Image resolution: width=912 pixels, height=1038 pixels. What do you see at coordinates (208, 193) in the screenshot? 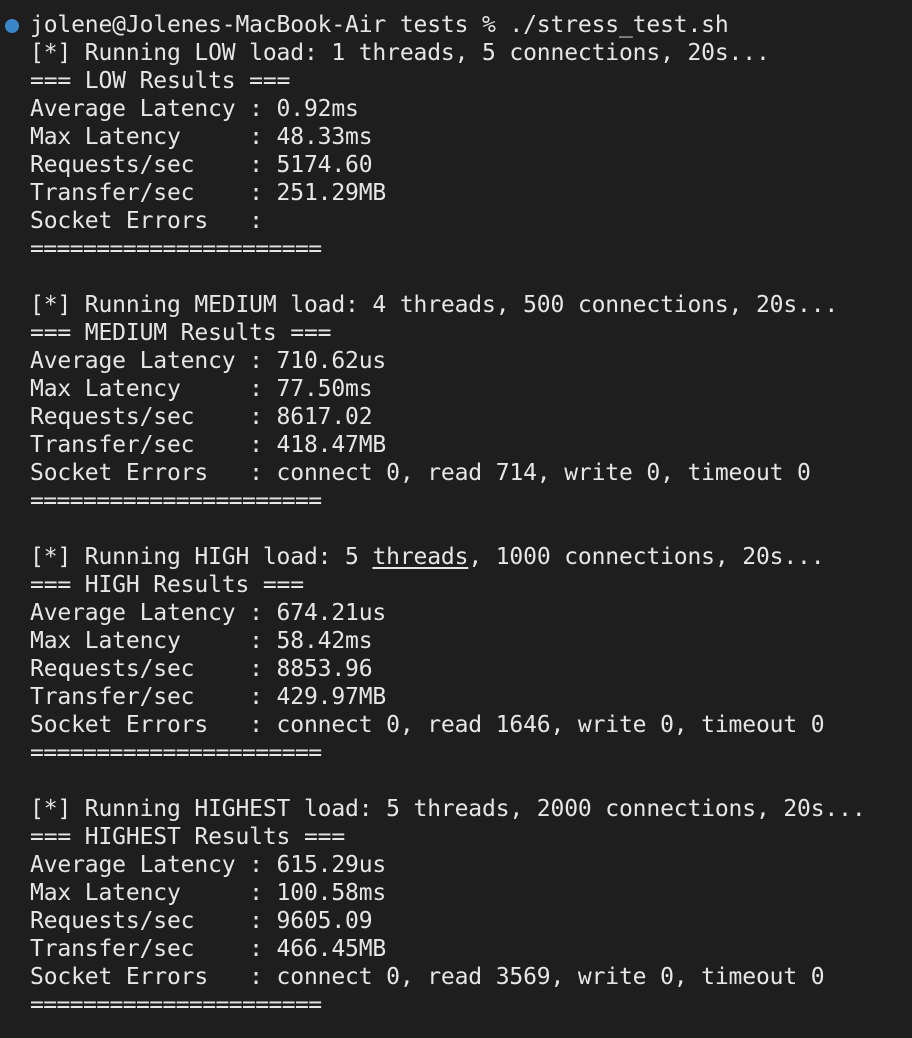
I see `run-low-transfer-per-sec: Transfer/sec : 251.29MB` at bounding box center [208, 193].